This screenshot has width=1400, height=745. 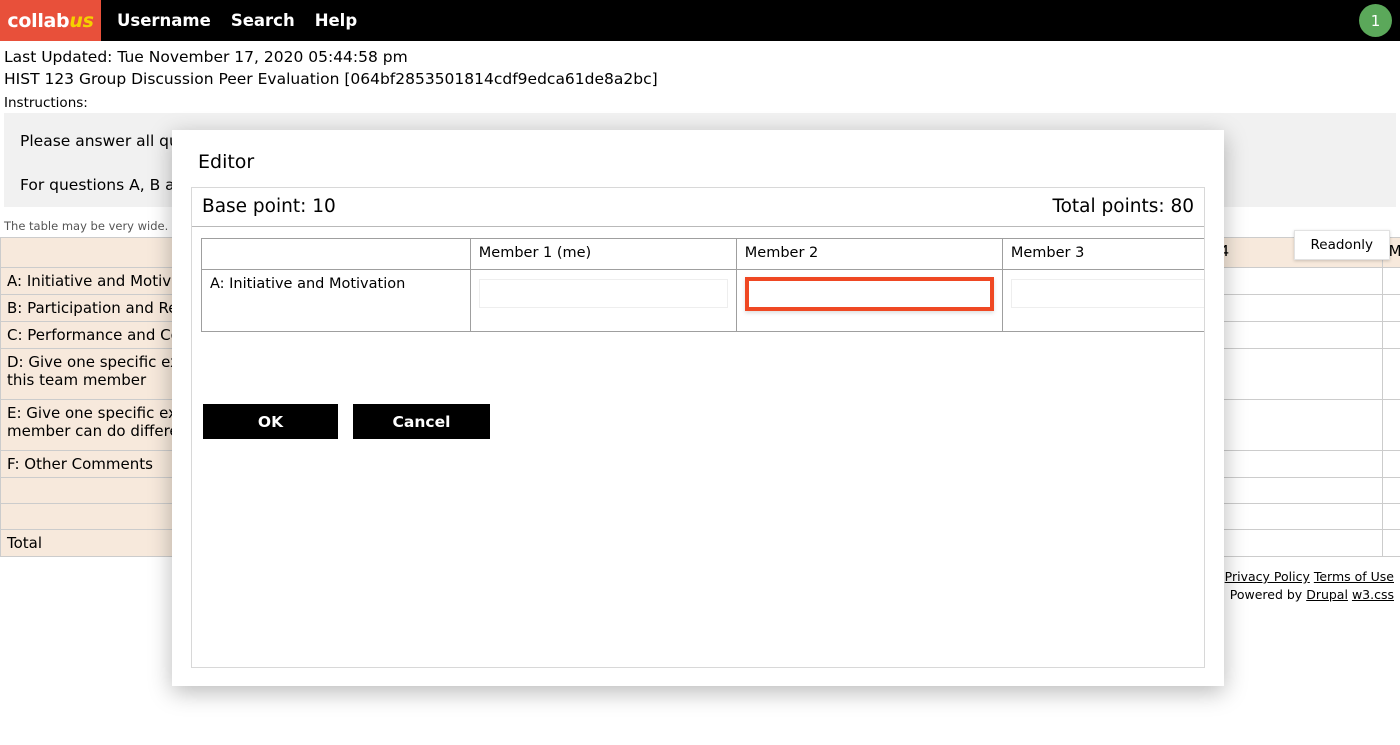 What do you see at coordinates (1102, 254) in the screenshot?
I see `modal-header-cell-member-3: Member 3` at bounding box center [1102, 254].